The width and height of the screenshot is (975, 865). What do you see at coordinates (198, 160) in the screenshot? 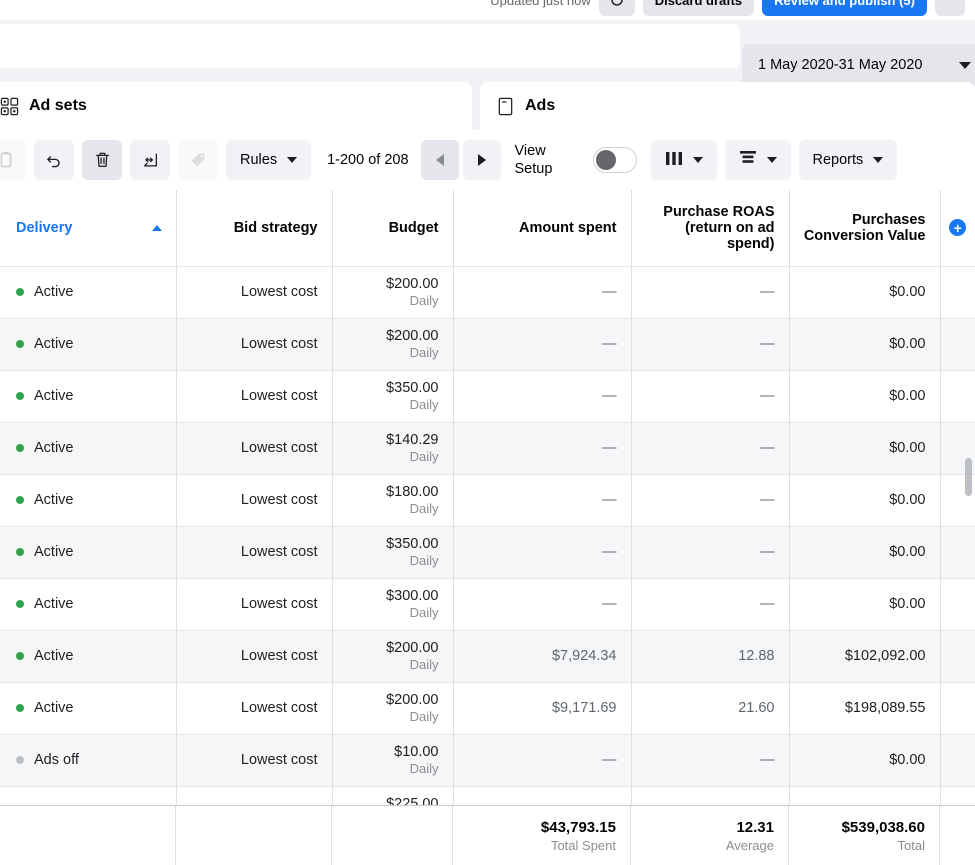
I see `tag-icon` at bounding box center [198, 160].